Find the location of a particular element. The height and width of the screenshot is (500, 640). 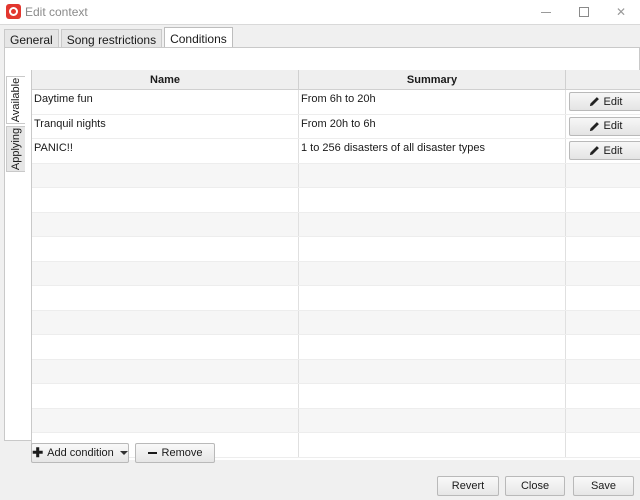

dropdown-arrow-icon is located at coordinates (123, 453).